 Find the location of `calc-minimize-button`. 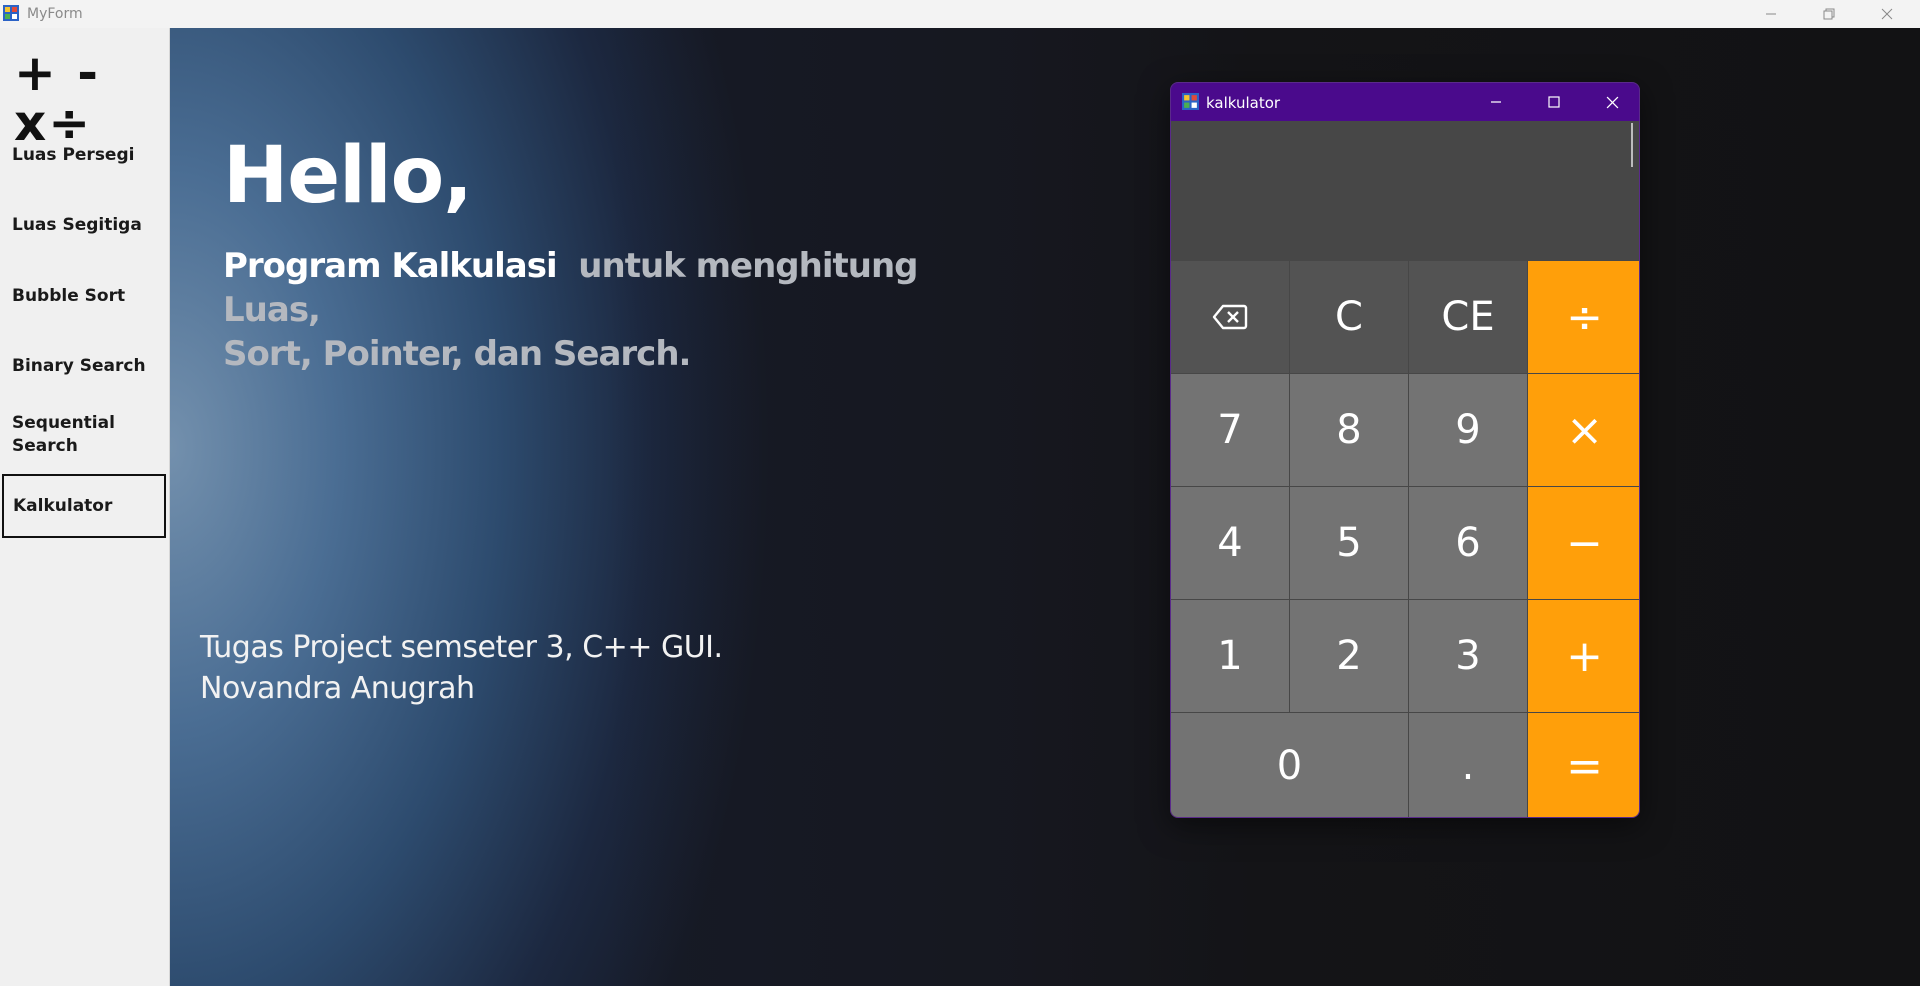

calc-minimize-button is located at coordinates (1496, 102).